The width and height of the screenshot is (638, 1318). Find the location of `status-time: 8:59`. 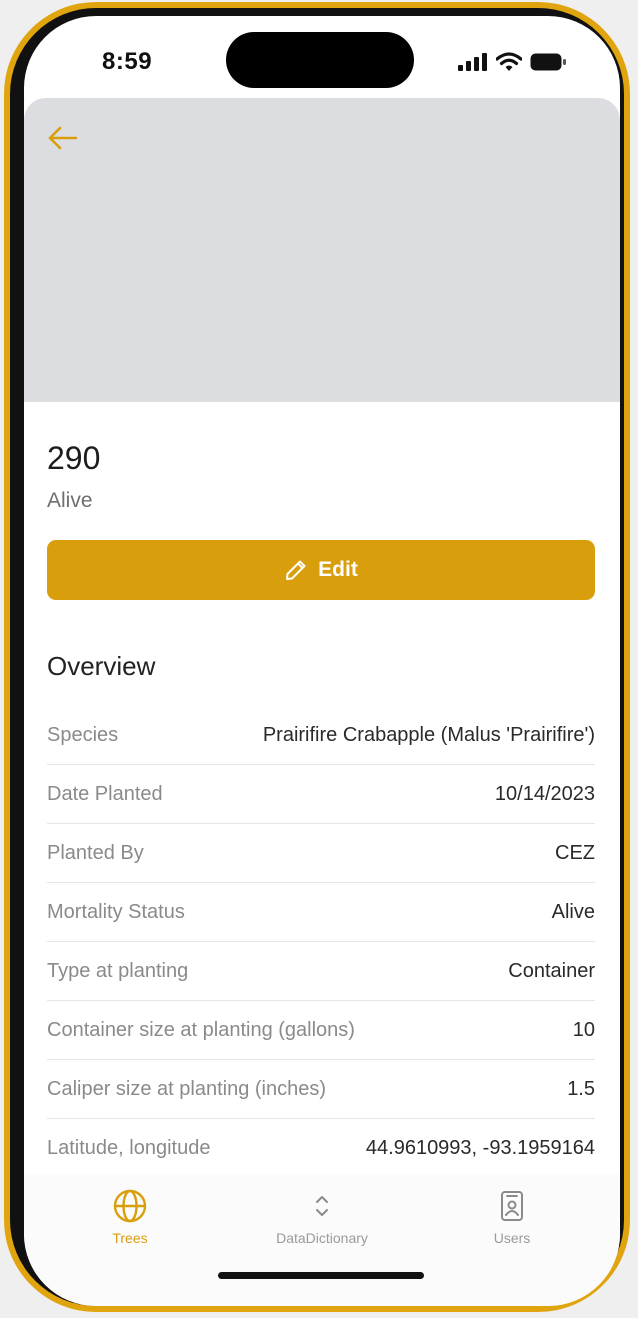

status-time: 8:59 is located at coordinates (127, 61).